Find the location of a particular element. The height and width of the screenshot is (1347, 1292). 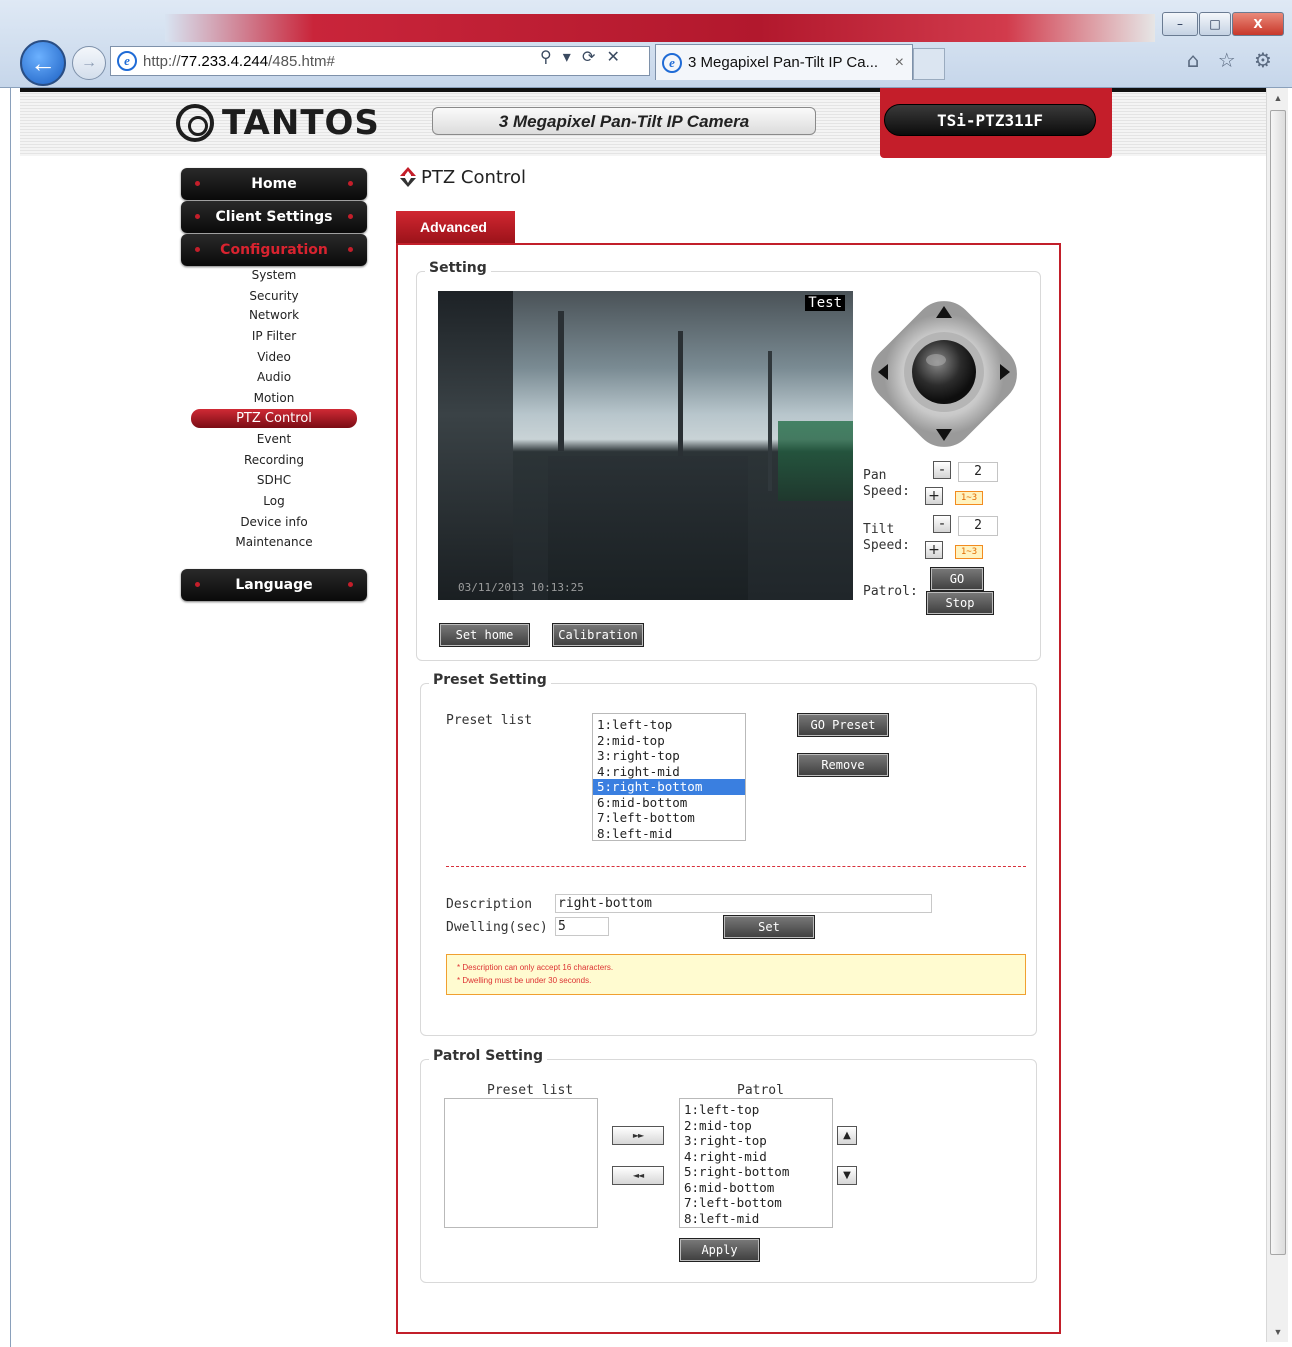

subnav-video: Video is located at coordinates (274, 357).